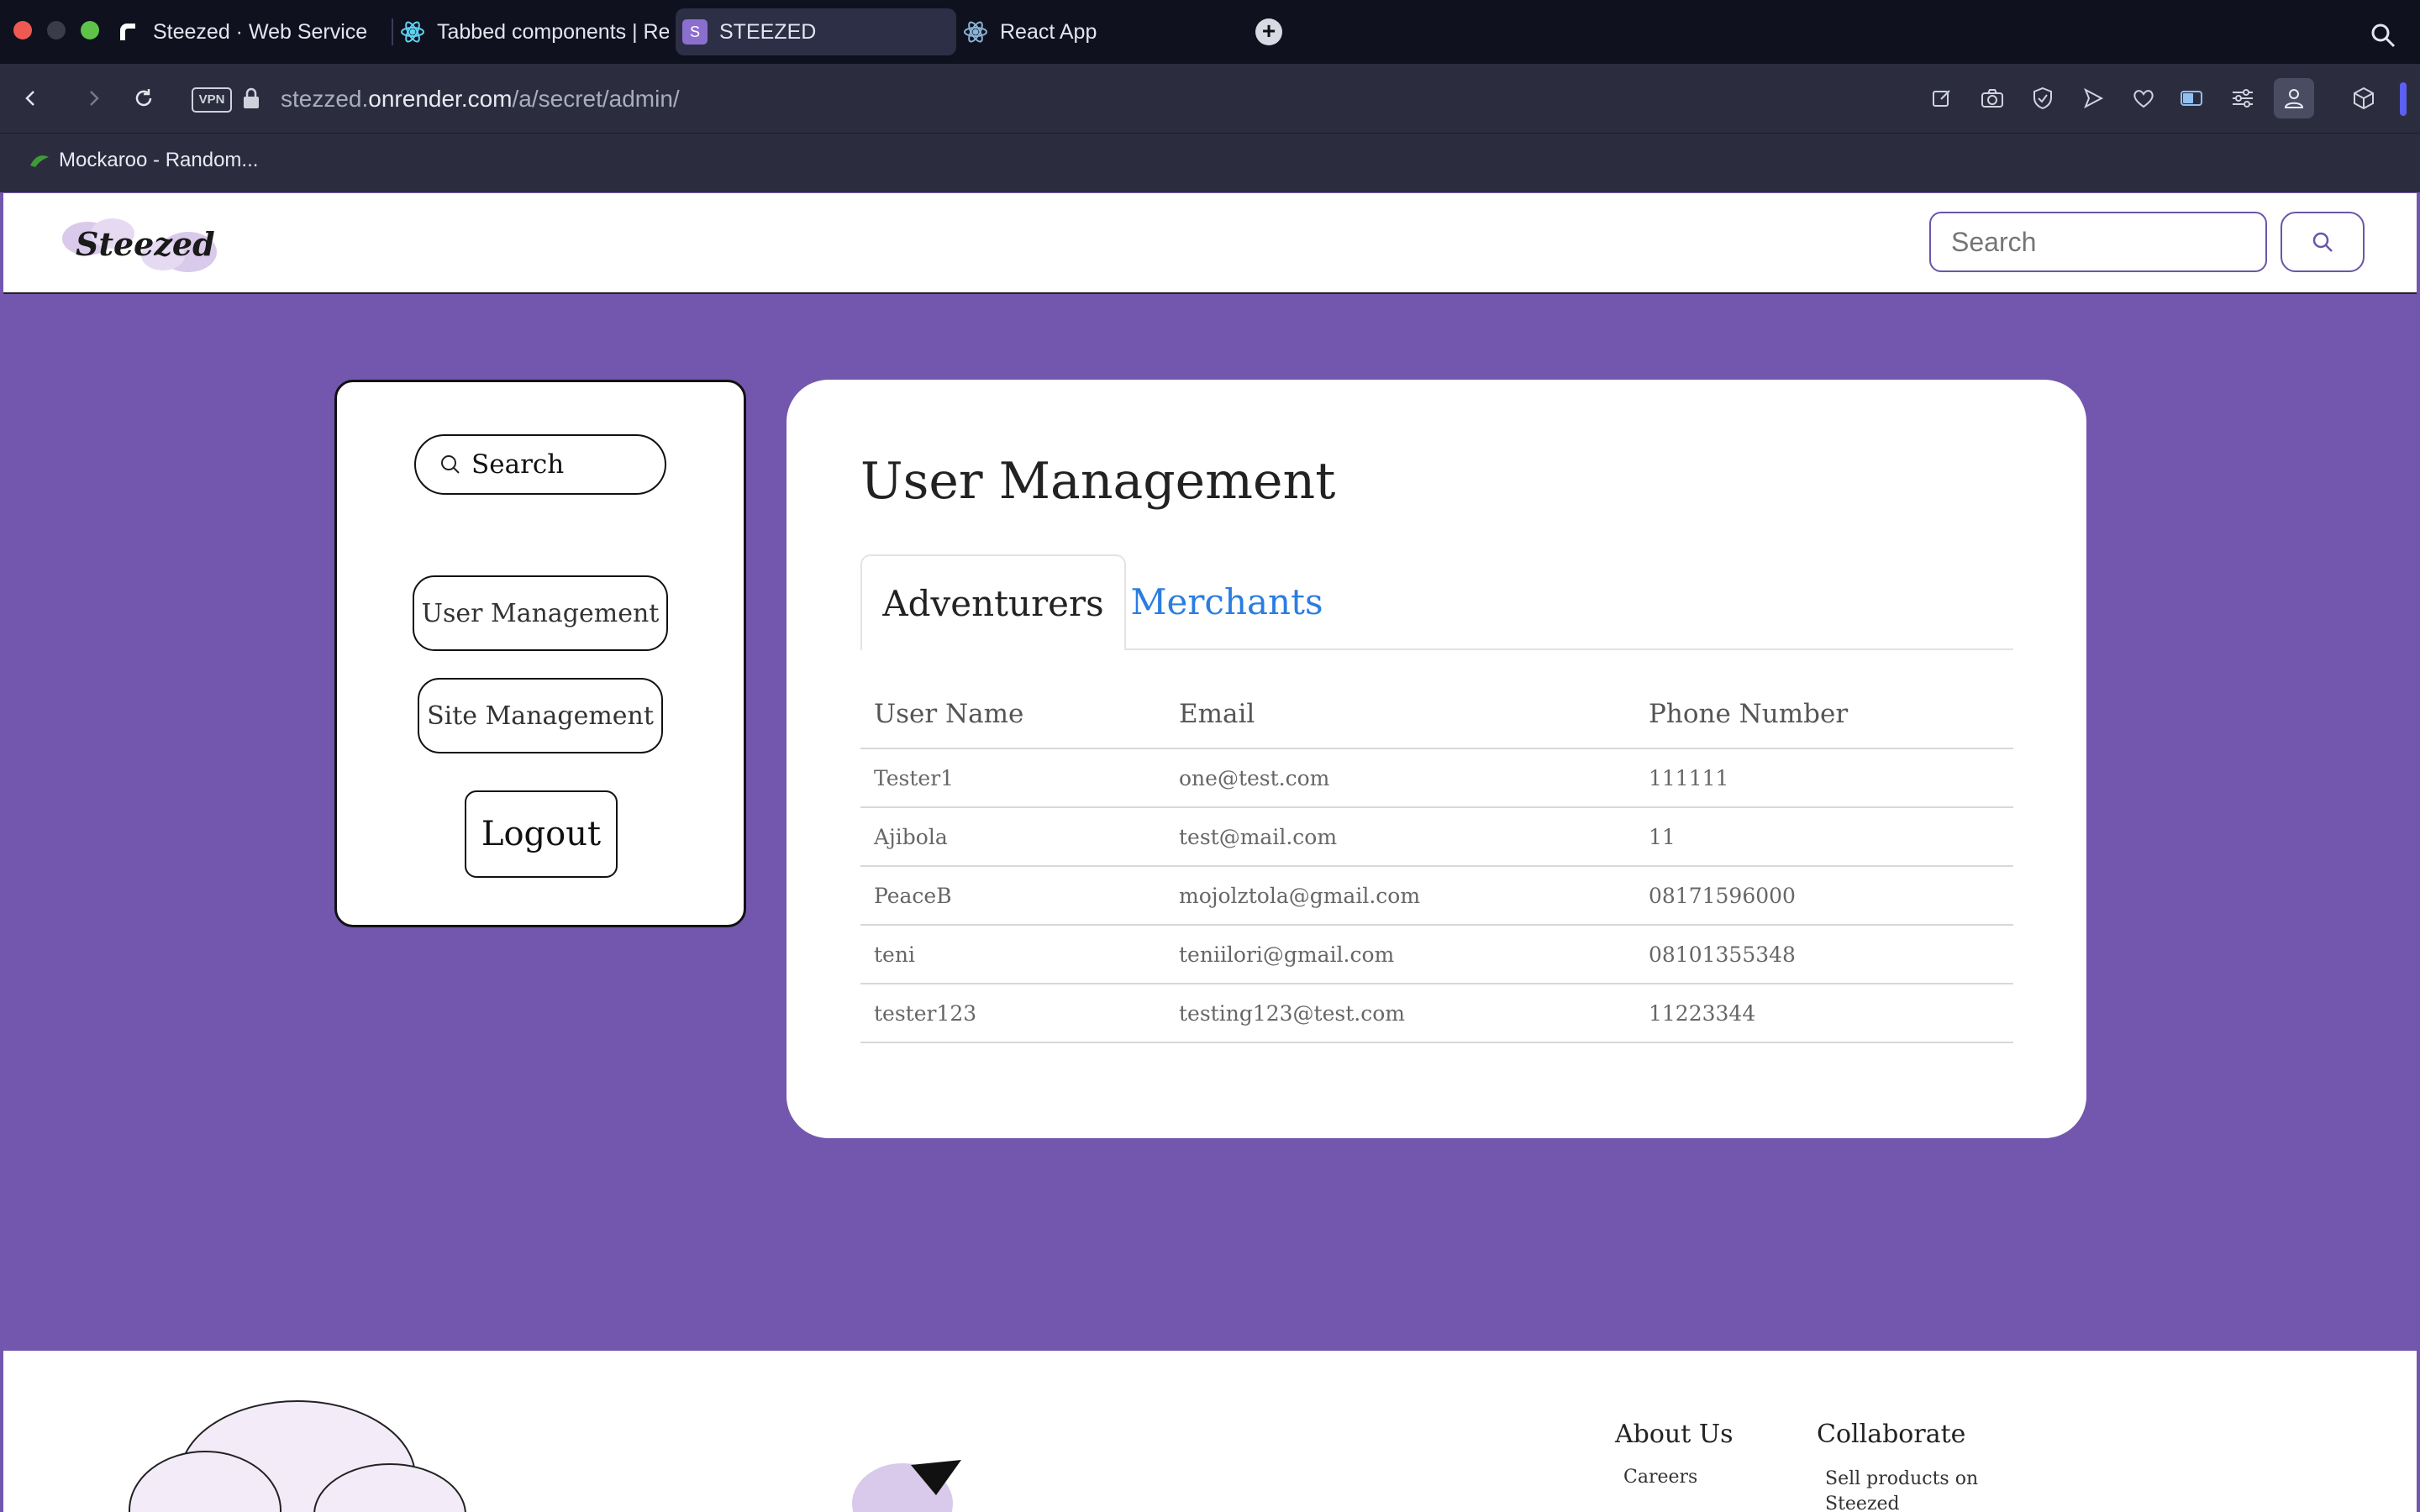 This screenshot has width=2420, height=1512. What do you see at coordinates (1013, 1013) in the screenshot?
I see `cell-user-name: tester123` at bounding box center [1013, 1013].